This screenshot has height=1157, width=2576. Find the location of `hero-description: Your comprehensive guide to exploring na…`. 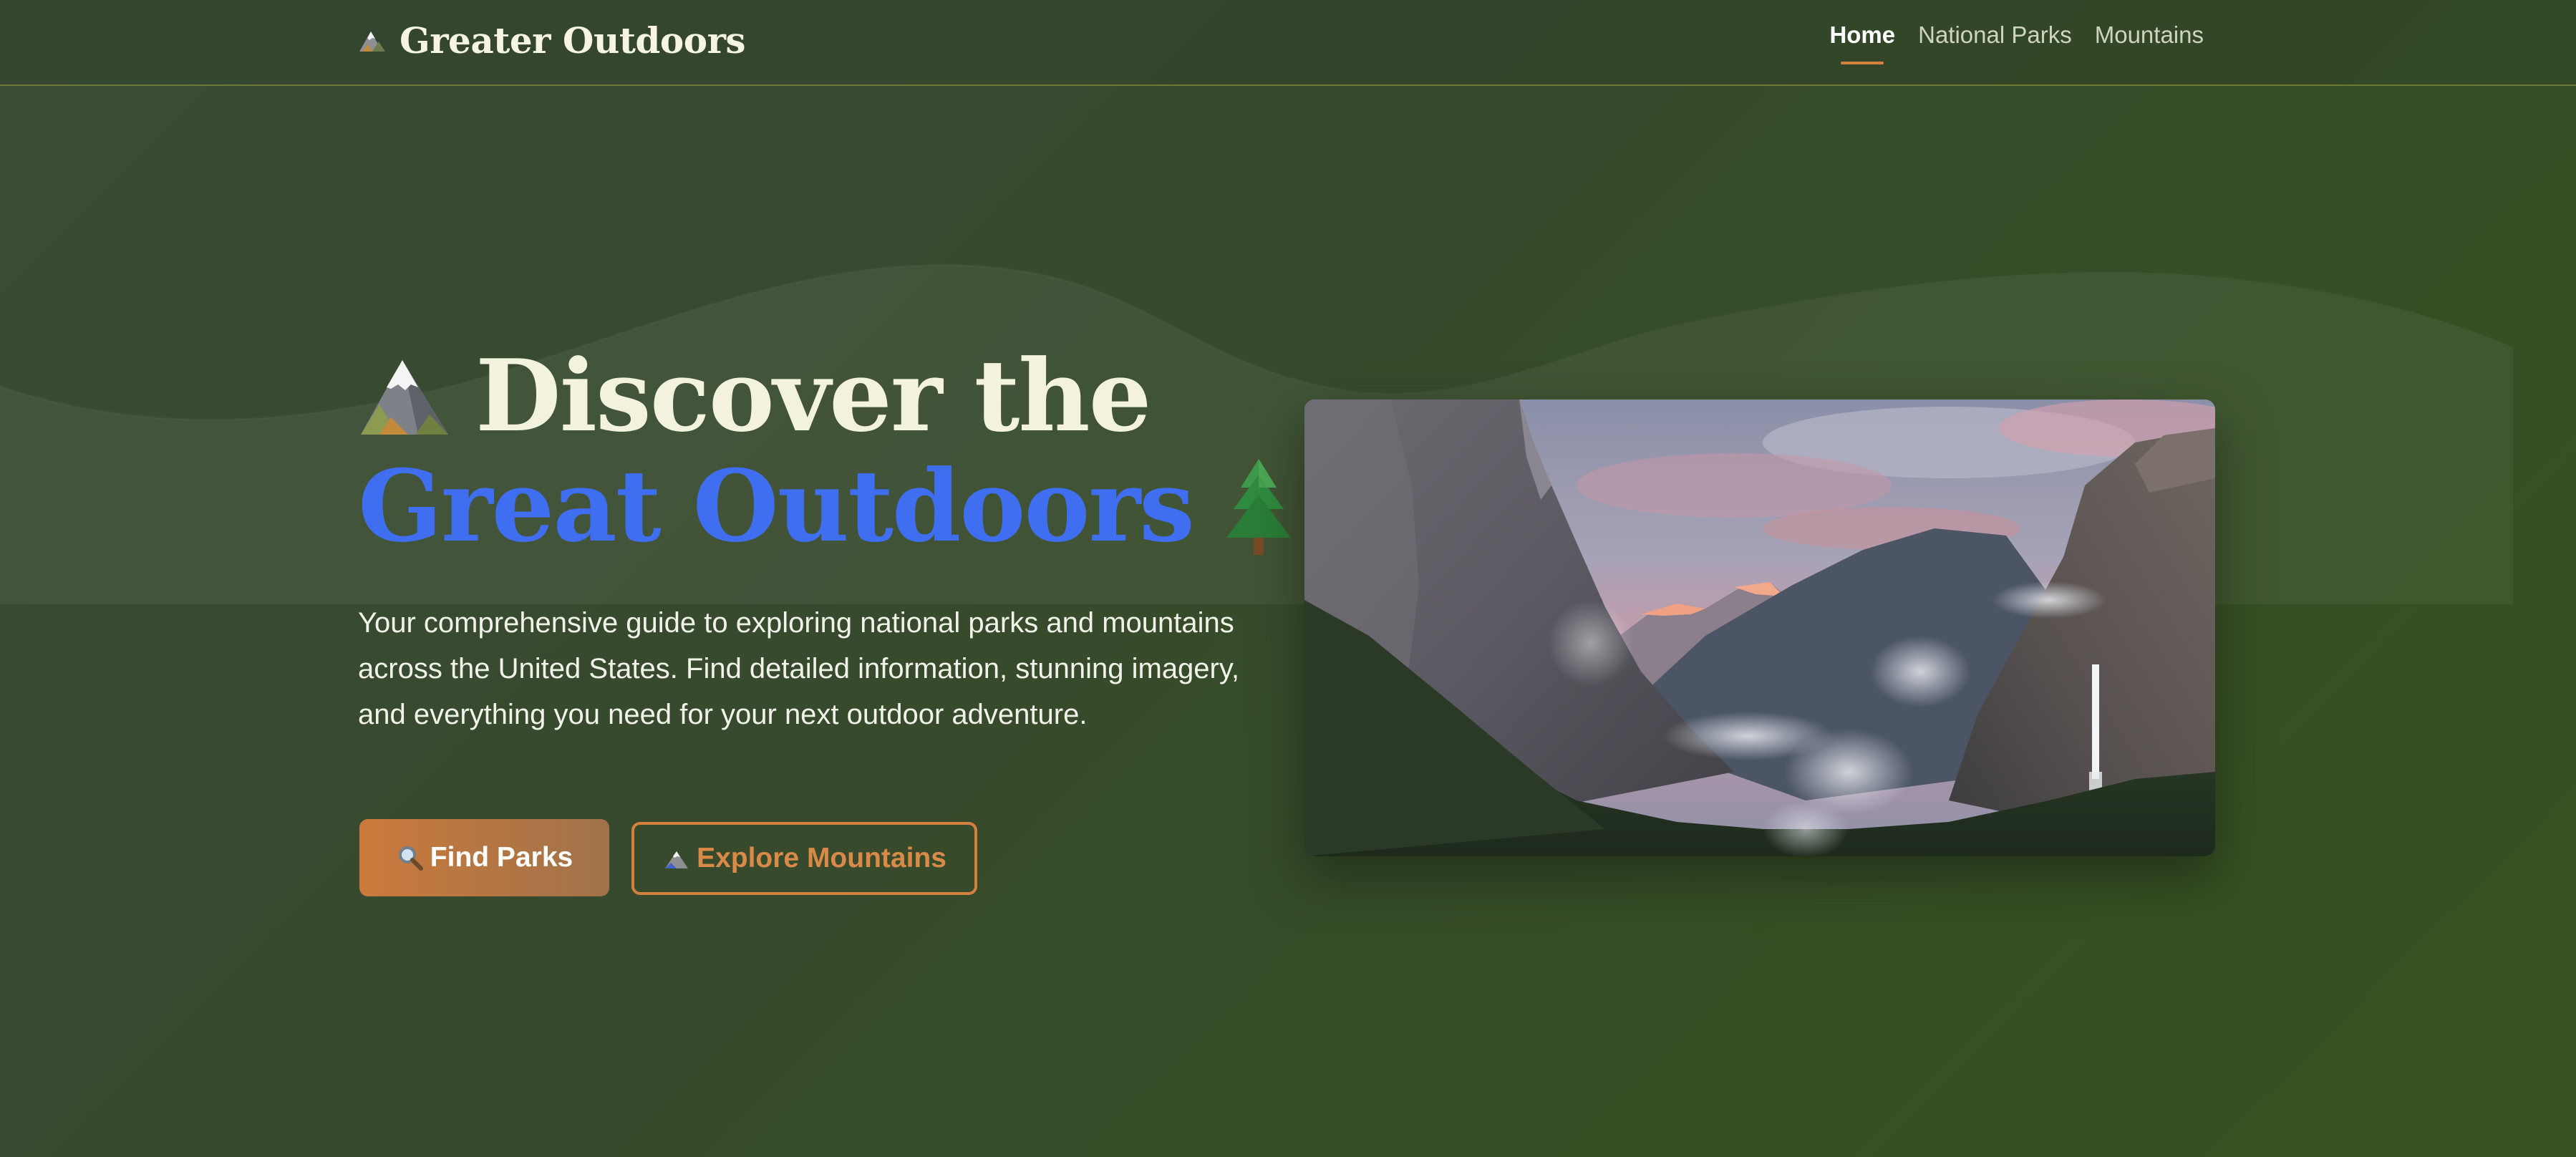

hero-description: Your comprehensive guide to exploring na… is located at coordinates (799, 668).